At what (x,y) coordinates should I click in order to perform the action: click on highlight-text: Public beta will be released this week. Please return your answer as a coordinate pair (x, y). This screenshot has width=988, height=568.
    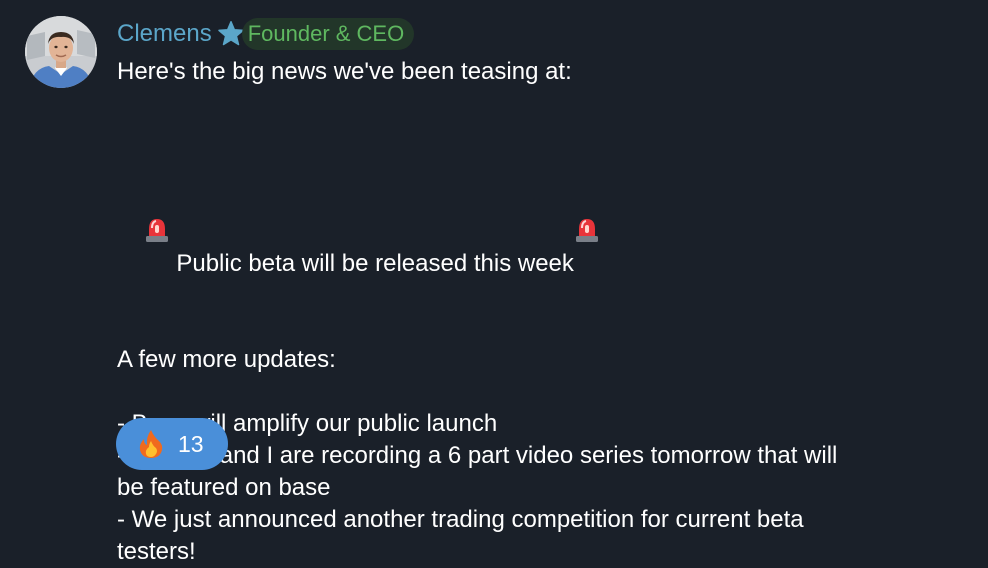
    Looking at the image, I should click on (371, 263).